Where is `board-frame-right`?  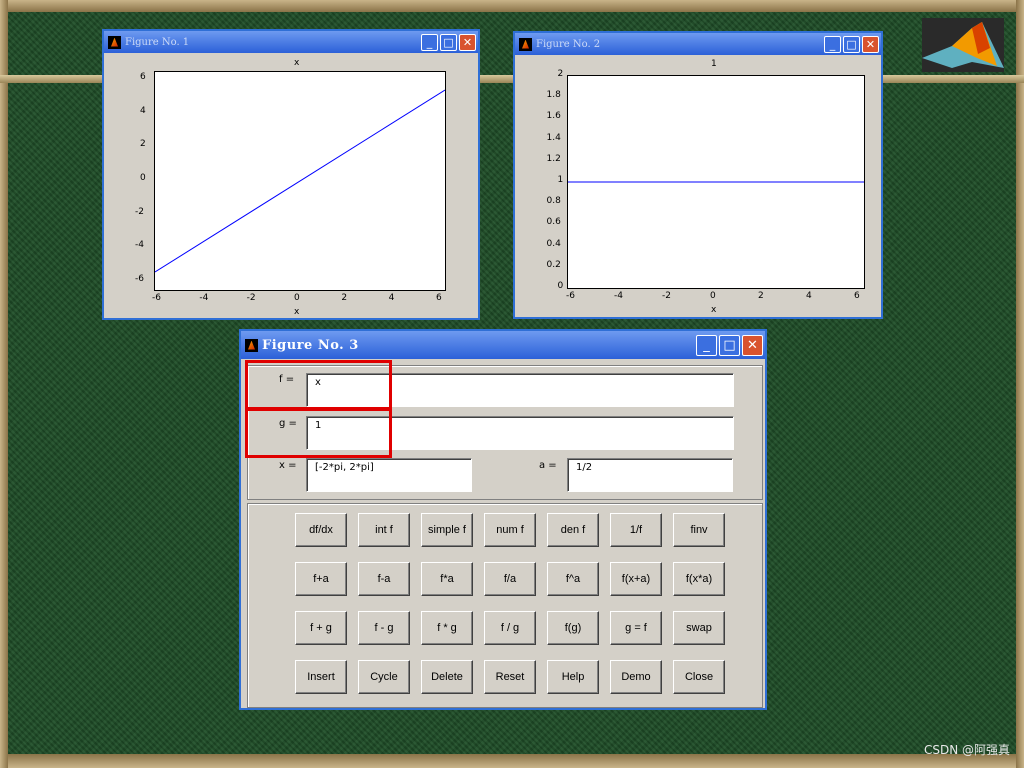
board-frame-right is located at coordinates (1020, 384).